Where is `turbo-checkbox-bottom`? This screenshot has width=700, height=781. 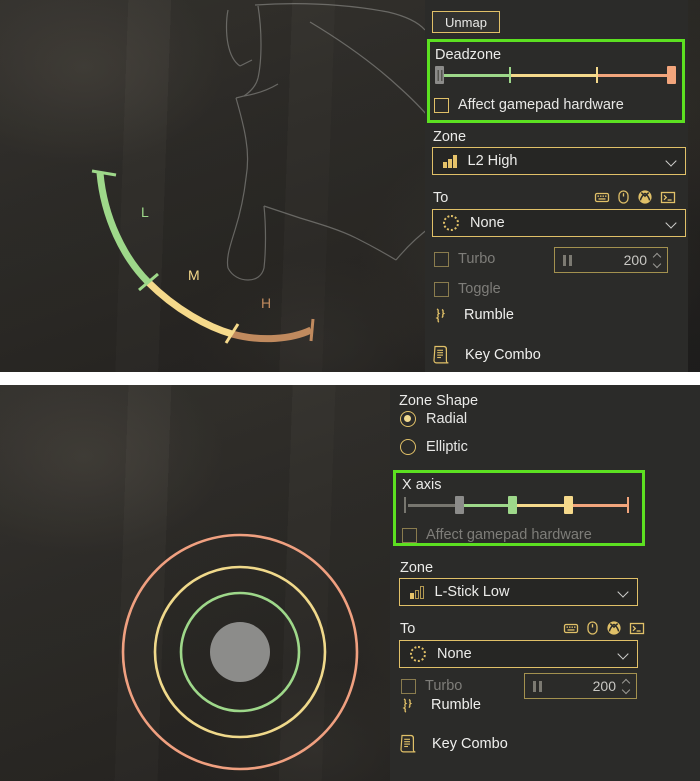 turbo-checkbox-bottom is located at coordinates (408, 686).